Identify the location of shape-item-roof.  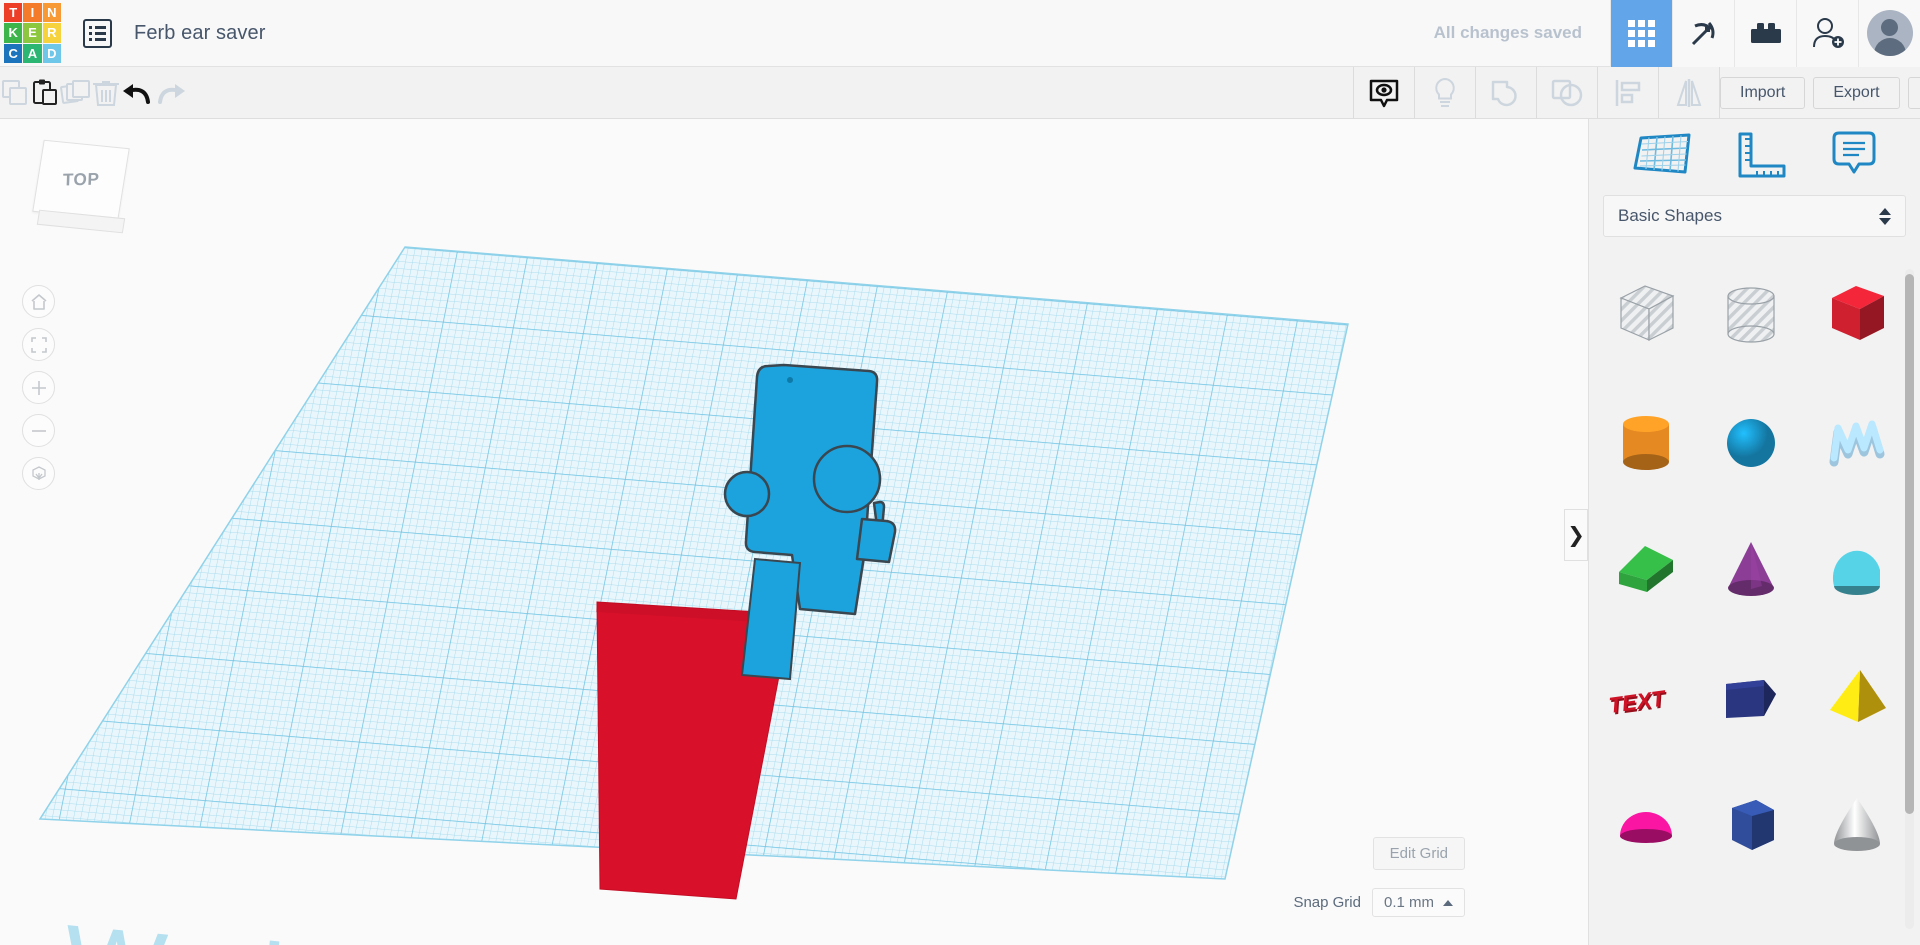
(1646, 571).